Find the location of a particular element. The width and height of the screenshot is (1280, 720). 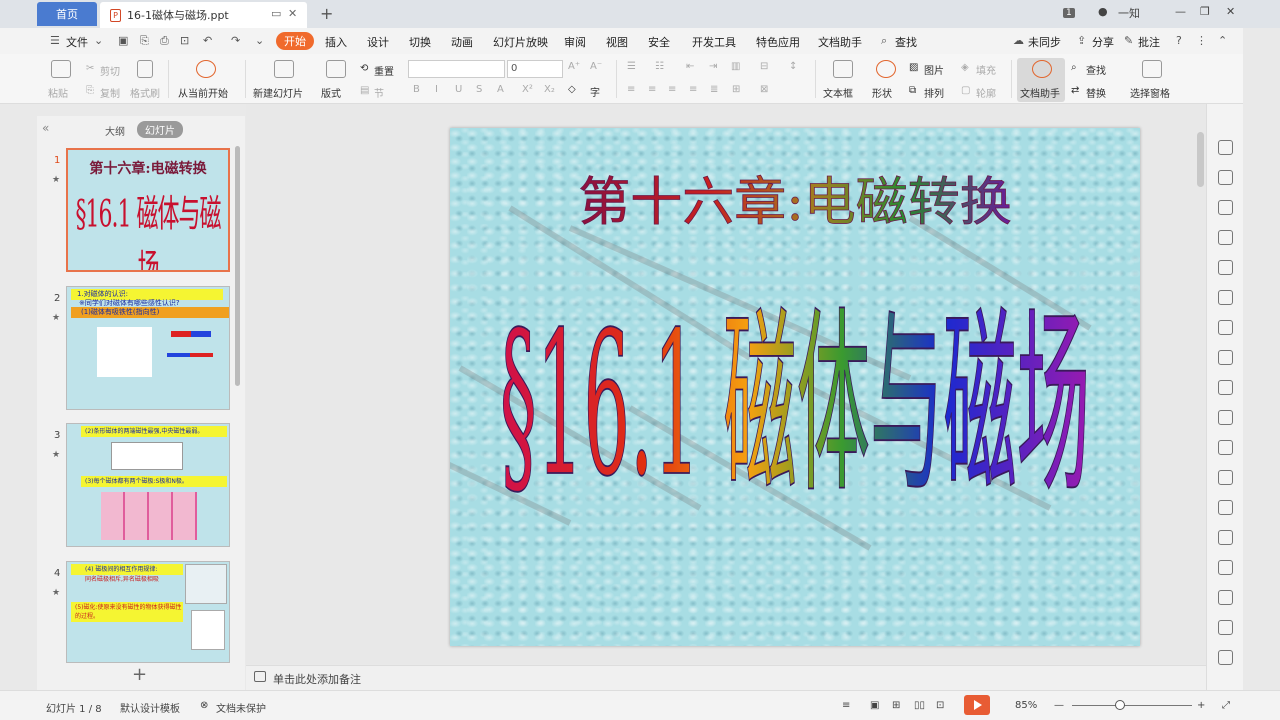

bullets-icon: ☰ is located at coordinates (631, 66).